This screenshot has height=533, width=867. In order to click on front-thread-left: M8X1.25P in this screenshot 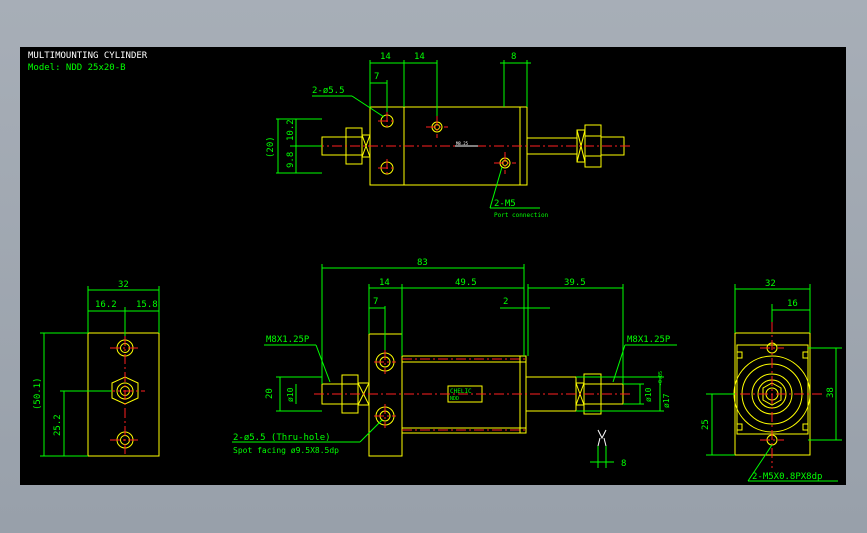, I will do `click(288, 340)`.